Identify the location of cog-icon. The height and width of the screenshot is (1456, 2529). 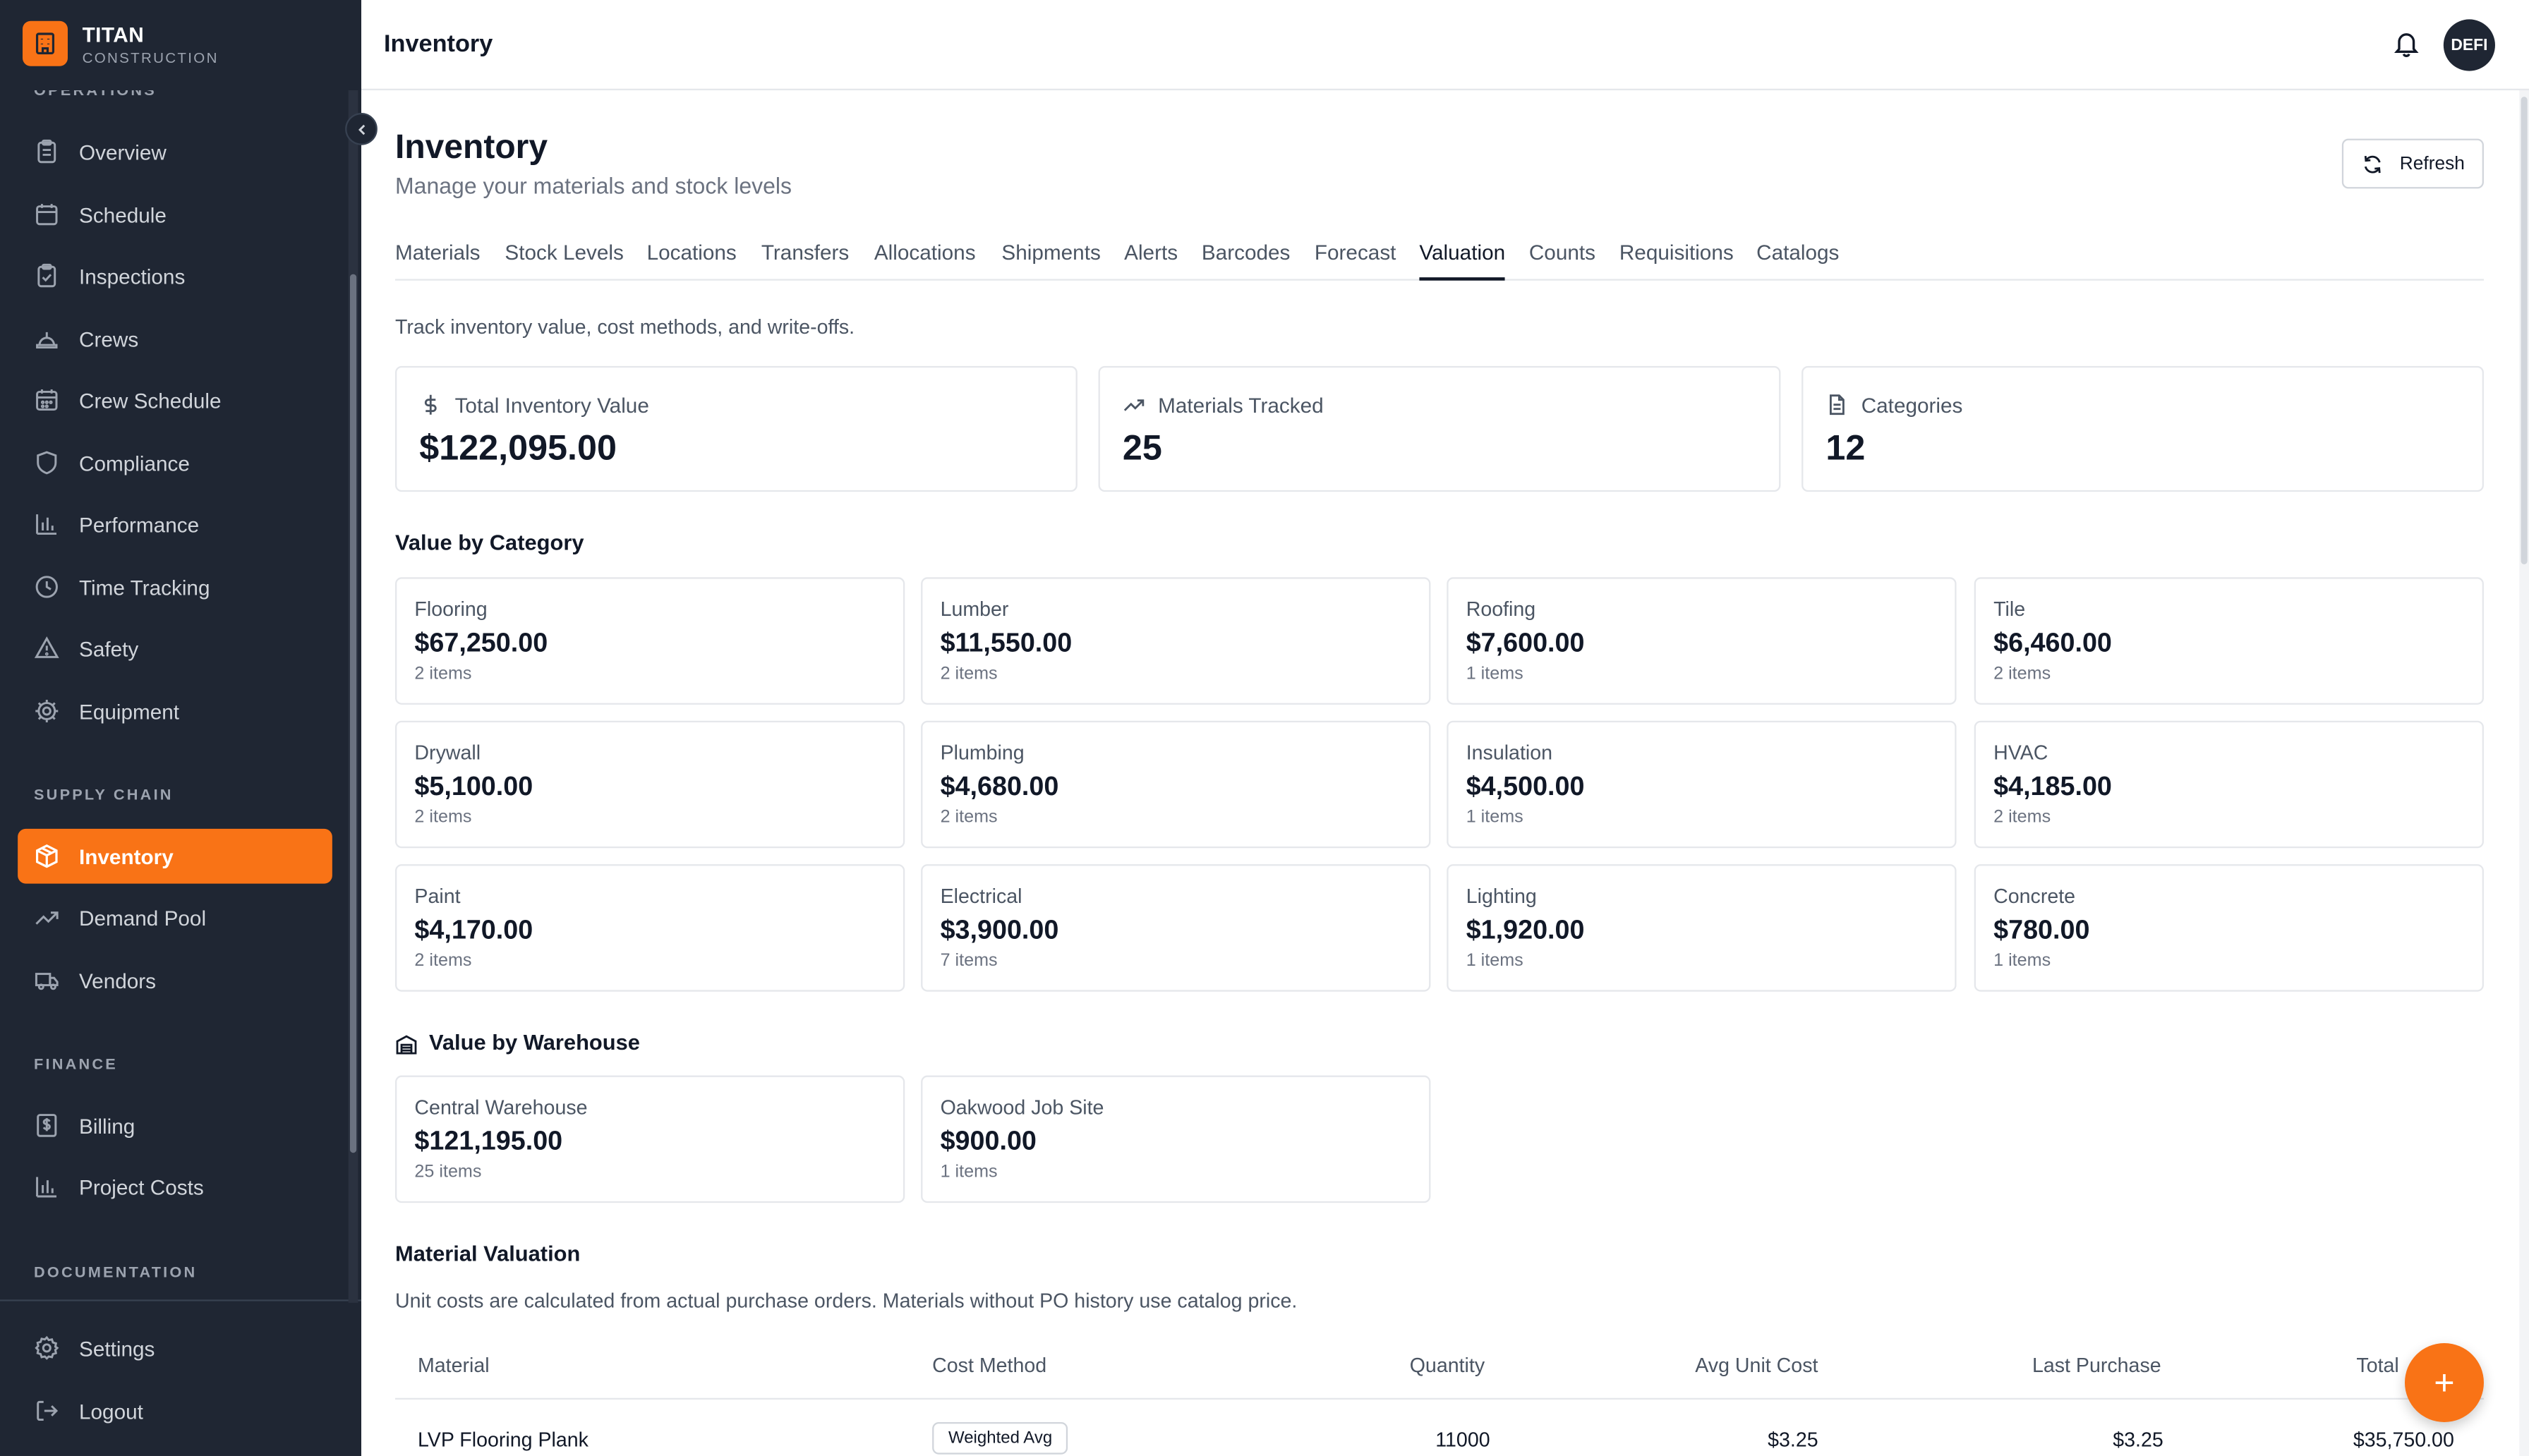
(47, 711).